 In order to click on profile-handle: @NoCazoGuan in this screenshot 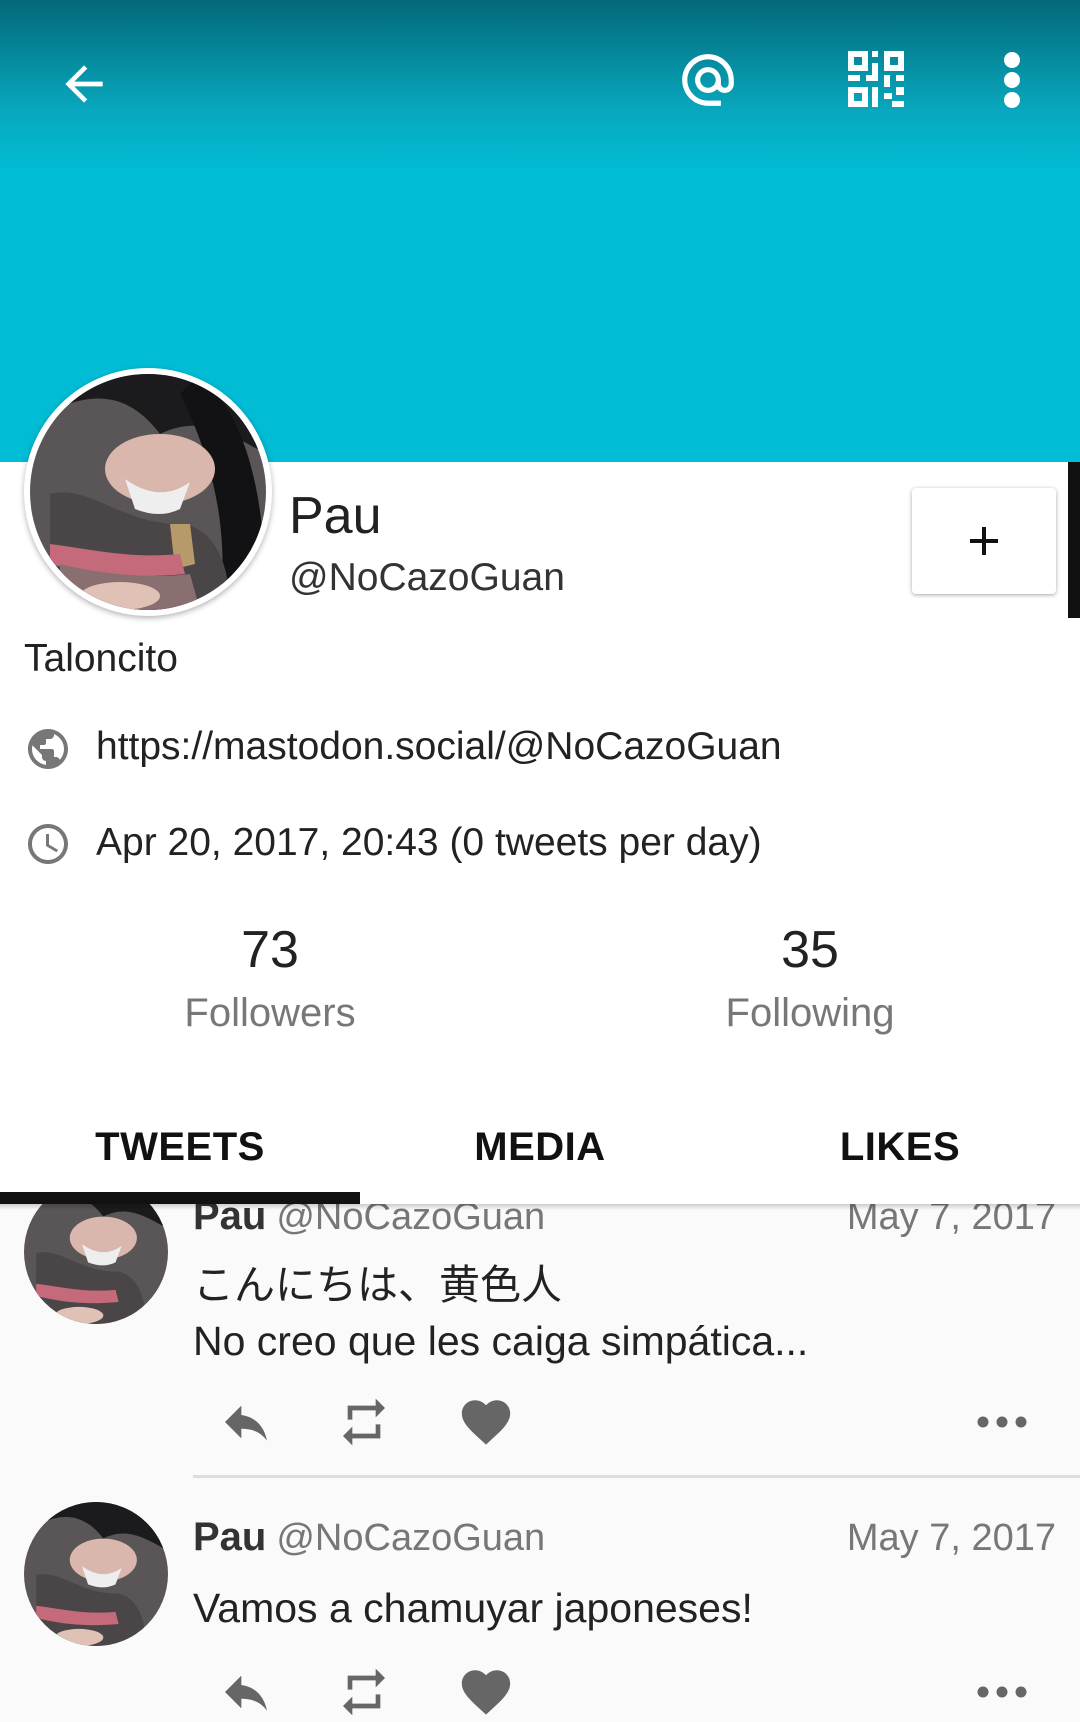, I will do `click(427, 577)`.